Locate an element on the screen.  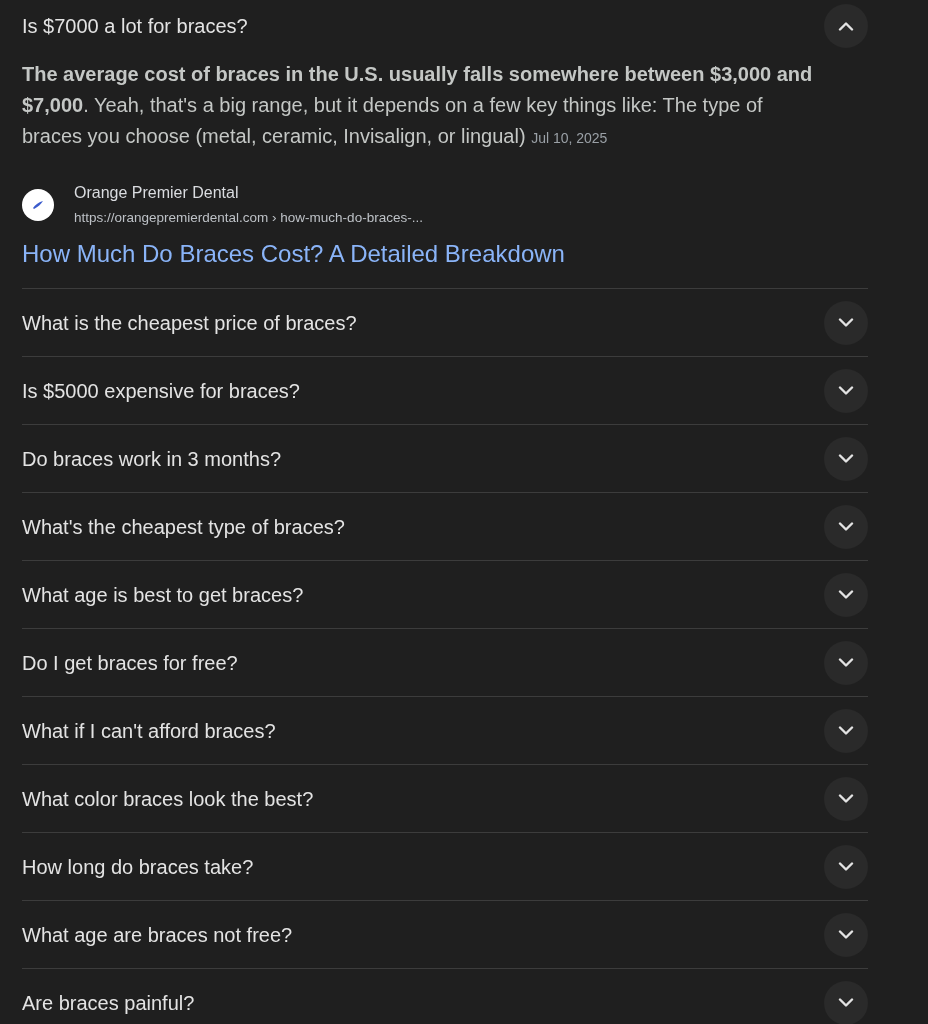
question-text: Is $7000 a lot for braces? is located at coordinates (135, 26).